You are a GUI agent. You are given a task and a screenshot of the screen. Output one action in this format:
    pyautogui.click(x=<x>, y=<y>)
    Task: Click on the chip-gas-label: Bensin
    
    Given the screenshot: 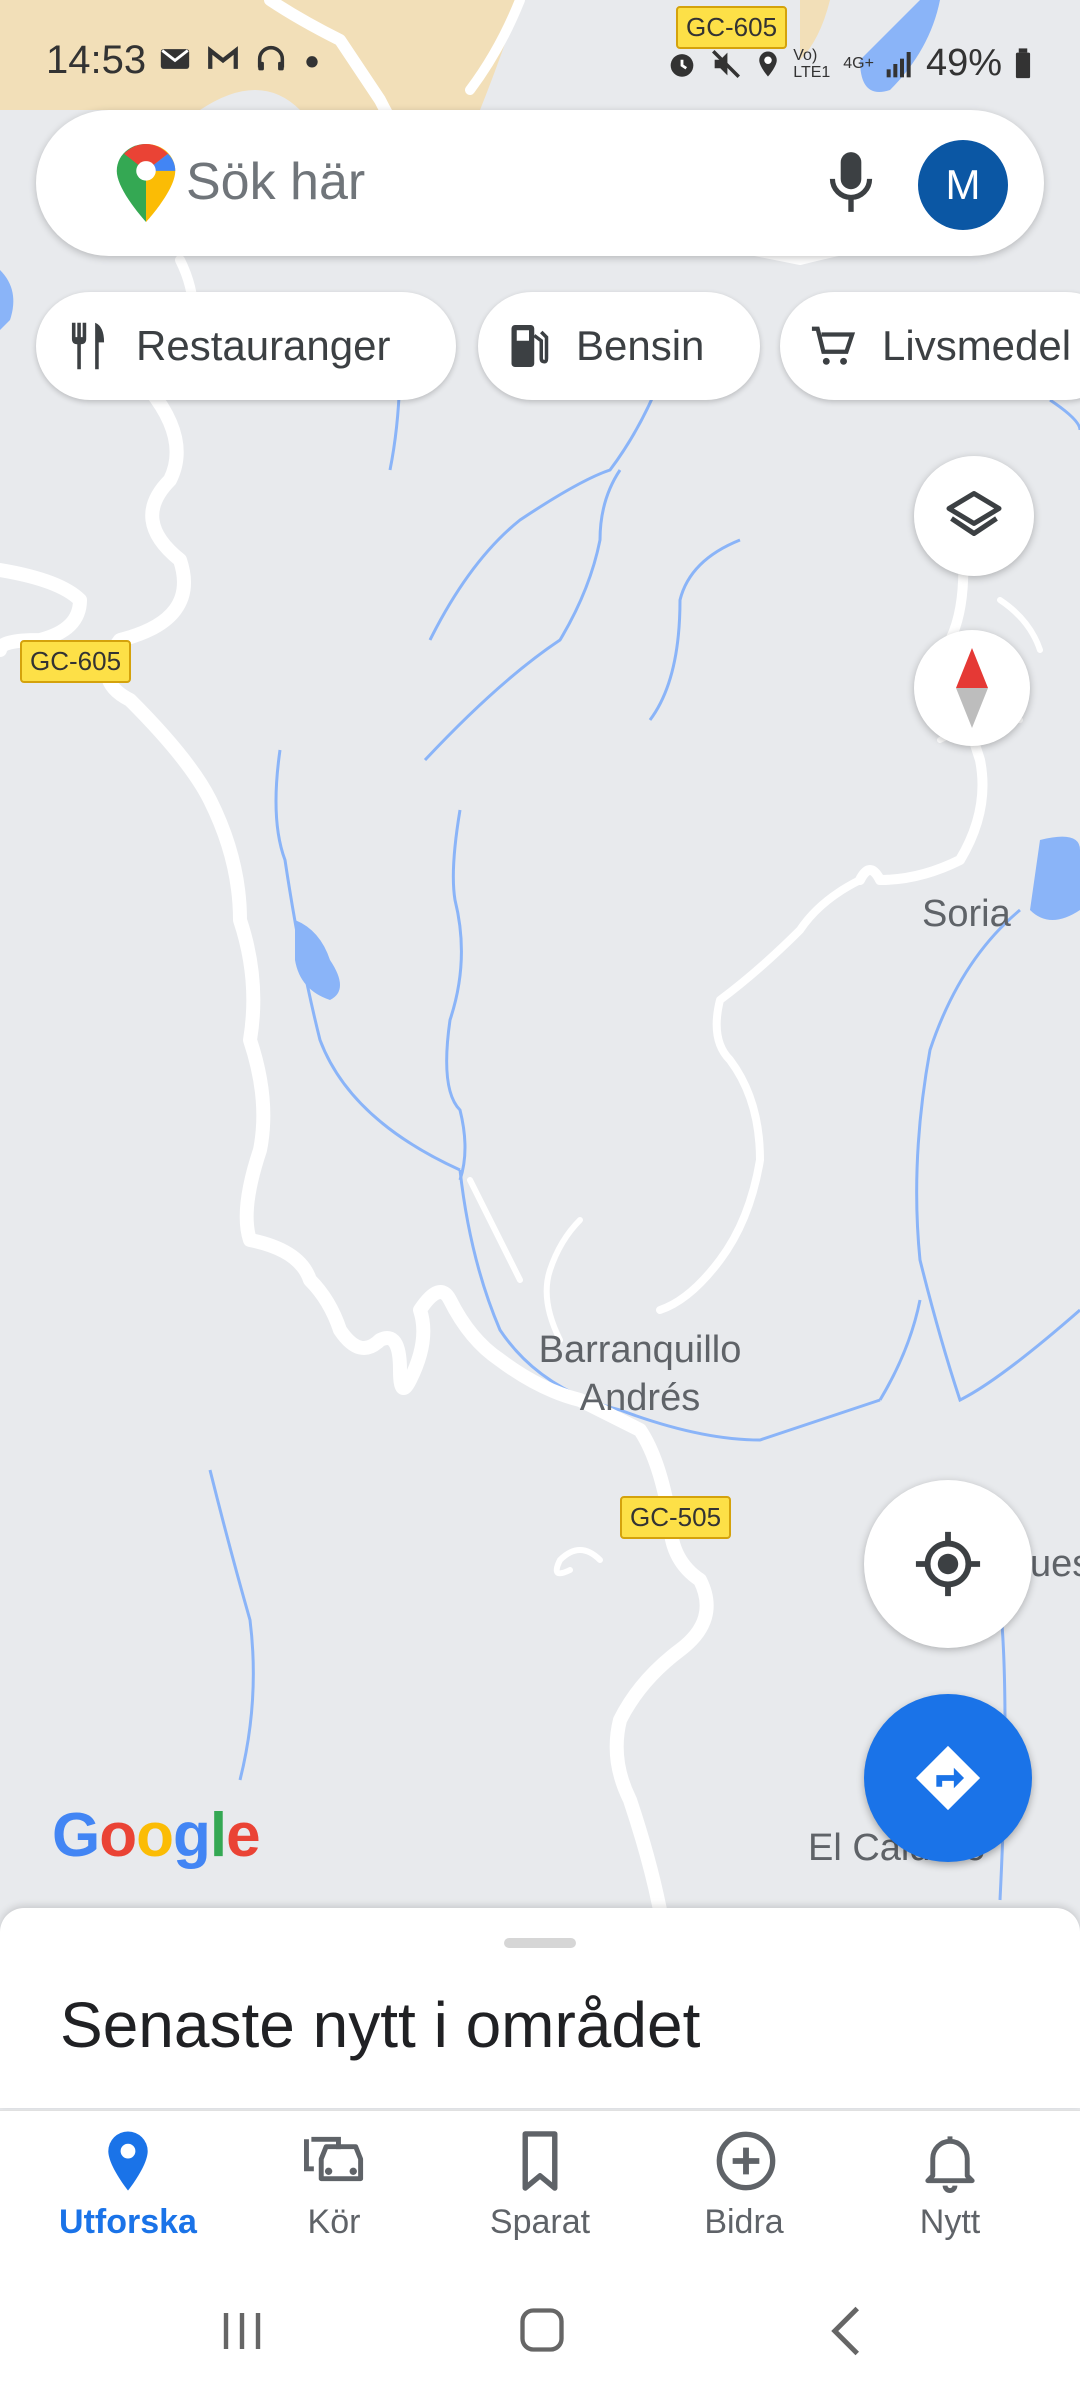 What is the action you would take?
    pyautogui.click(x=640, y=345)
    